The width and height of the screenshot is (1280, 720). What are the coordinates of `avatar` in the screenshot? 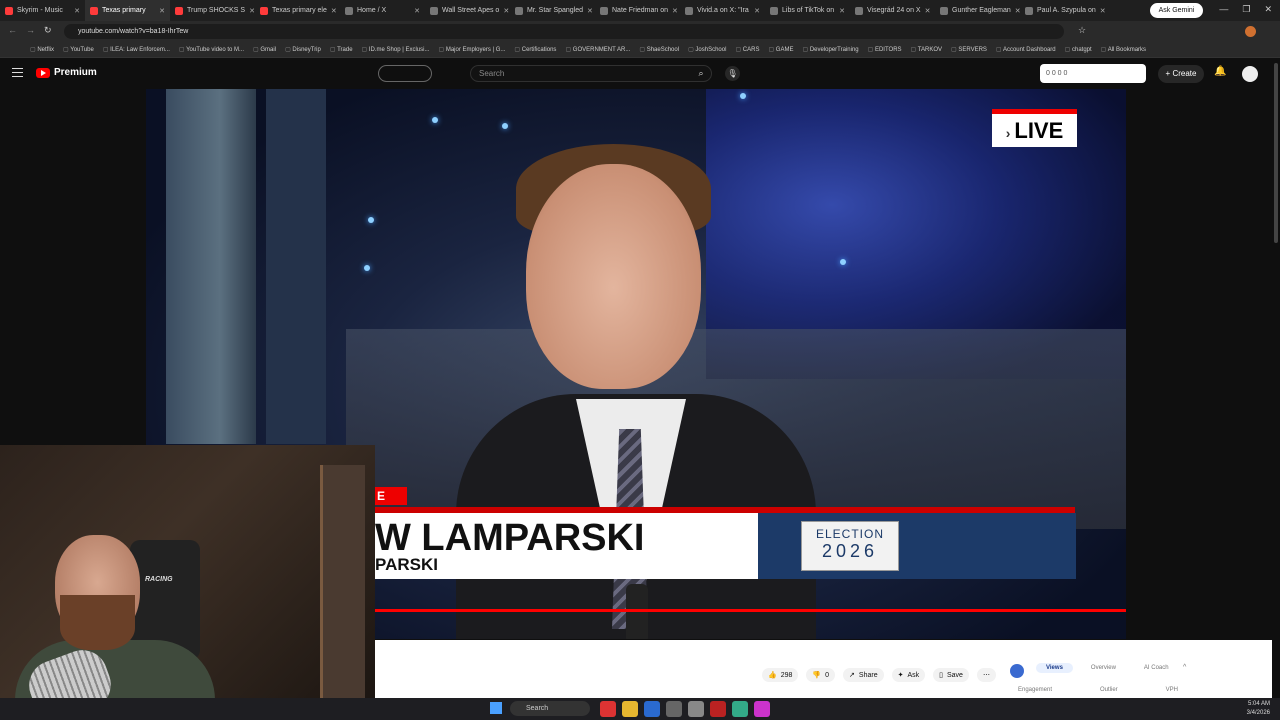 It's located at (1250, 74).